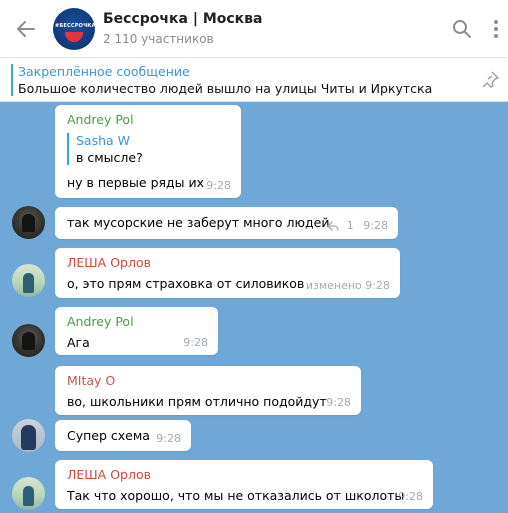  I want to click on quote-text: в смысле?, so click(109, 157).